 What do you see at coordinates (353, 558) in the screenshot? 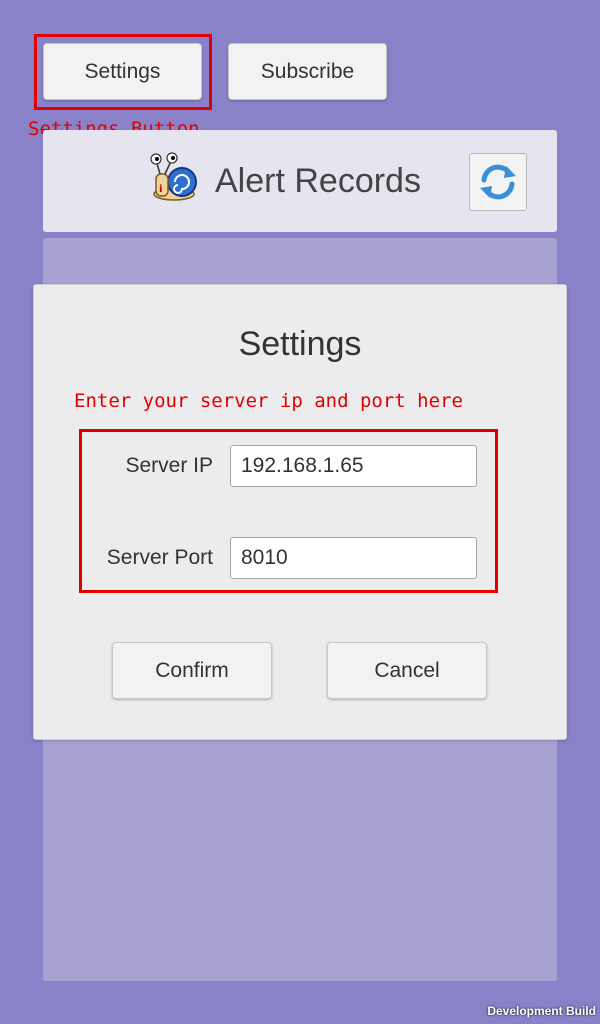
I see `server-port-field` at bounding box center [353, 558].